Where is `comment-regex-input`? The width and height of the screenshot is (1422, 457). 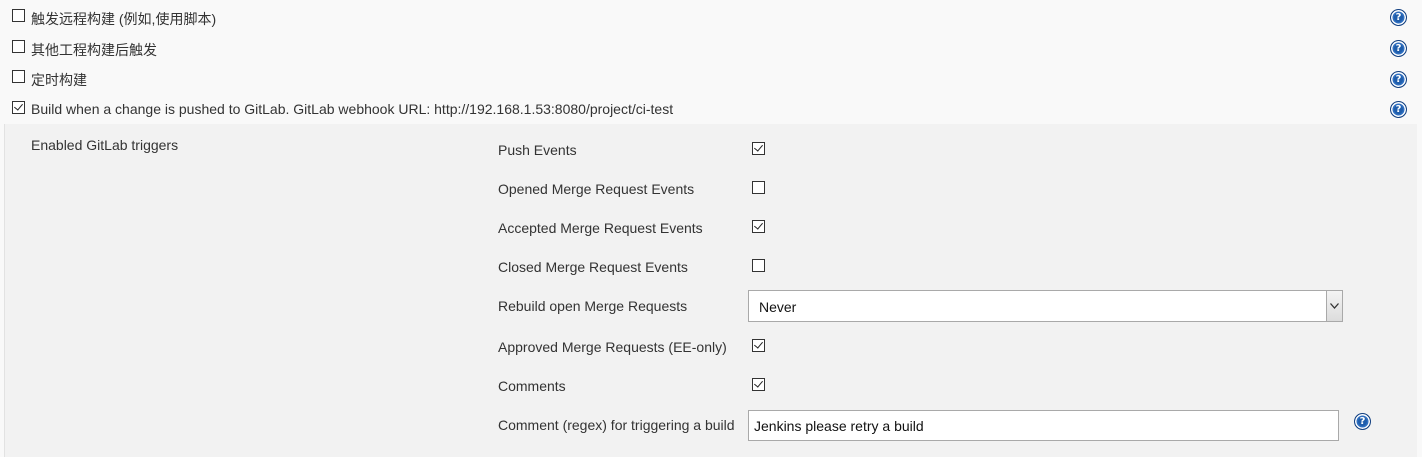 comment-regex-input is located at coordinates (1043, 425).